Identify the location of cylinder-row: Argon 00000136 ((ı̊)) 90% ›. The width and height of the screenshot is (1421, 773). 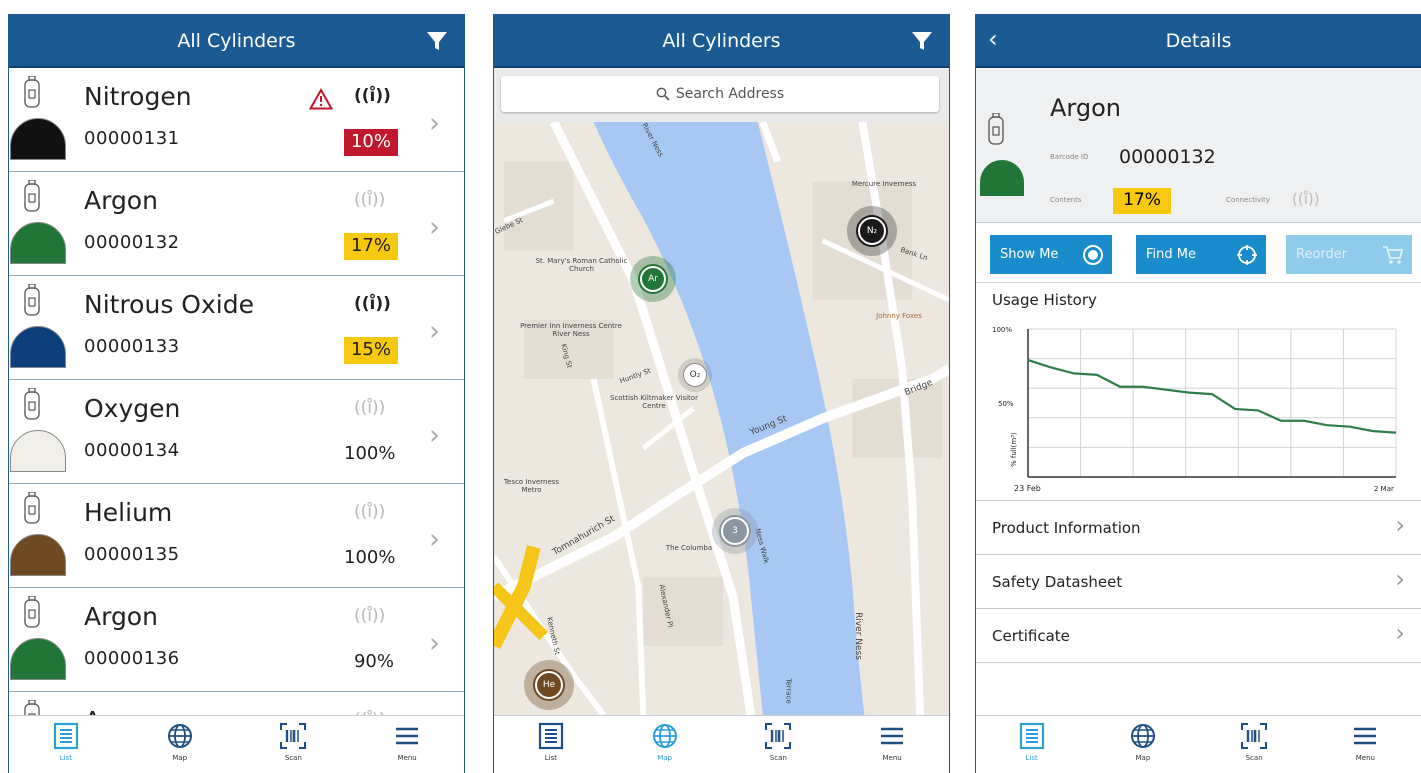
(236, 640).